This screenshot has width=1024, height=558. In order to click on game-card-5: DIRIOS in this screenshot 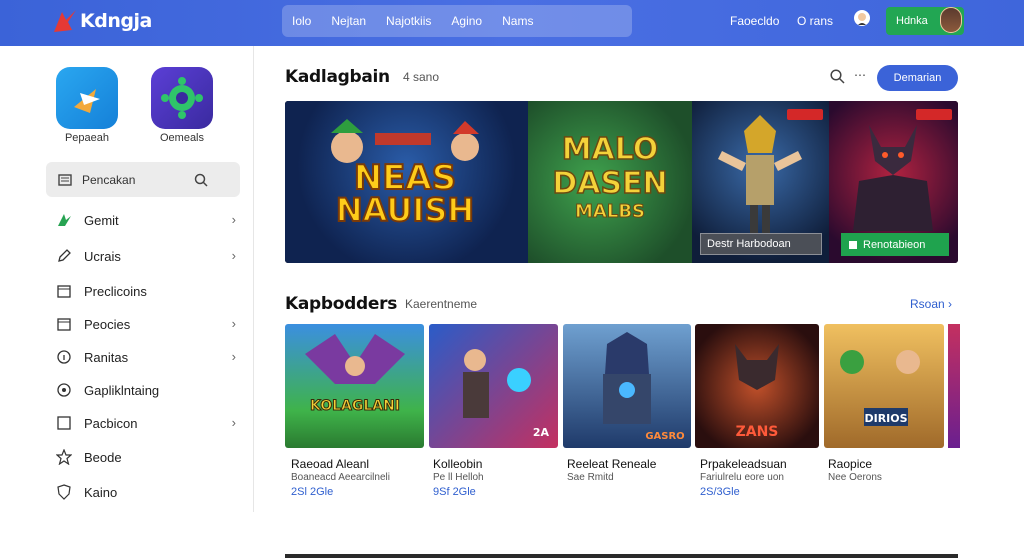, I will do `click(884, 386)`.